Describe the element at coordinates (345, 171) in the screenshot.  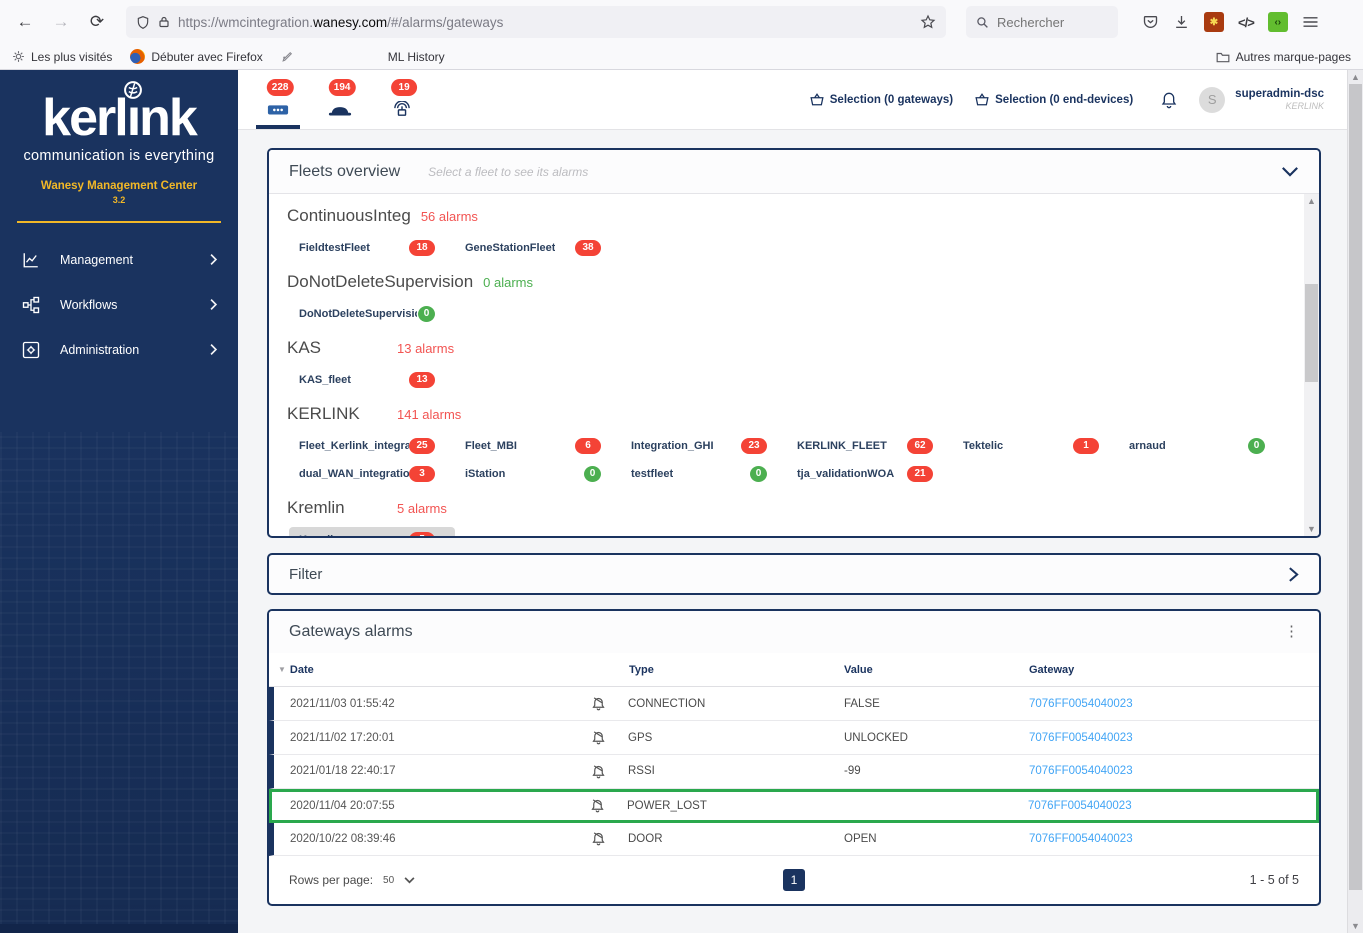
I see `panel-title: Fleets overview` at that location.